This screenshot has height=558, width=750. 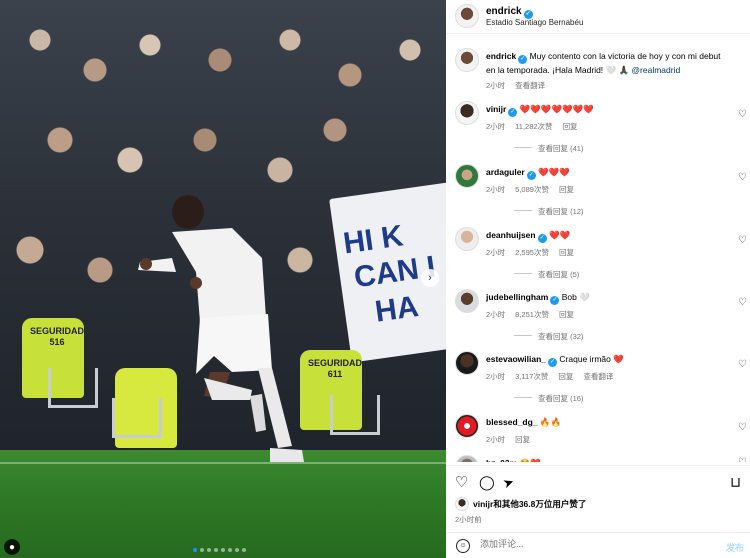 I want to click on comment-text: ❤️❤️❤️, so click(x=554, y=172).